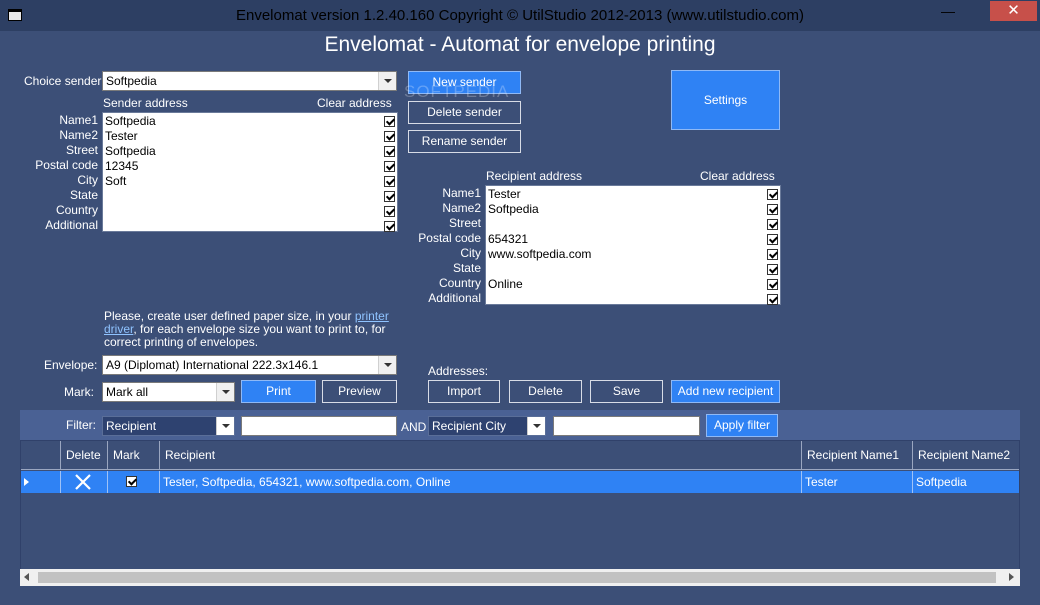 The height and width of the screenshot is (605, 1040). Describe the element at coordinates (81, 150) in the screenshot. I see `sender-label-street: Street` at that location.